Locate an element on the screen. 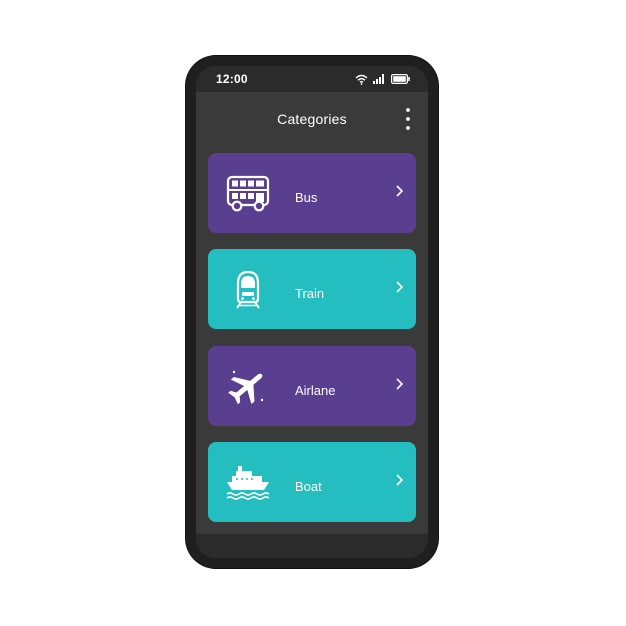 Image resolution: width=626 pixels, height=626 pixels. category-card-boat: Boat is located at coordinates (312, 482).